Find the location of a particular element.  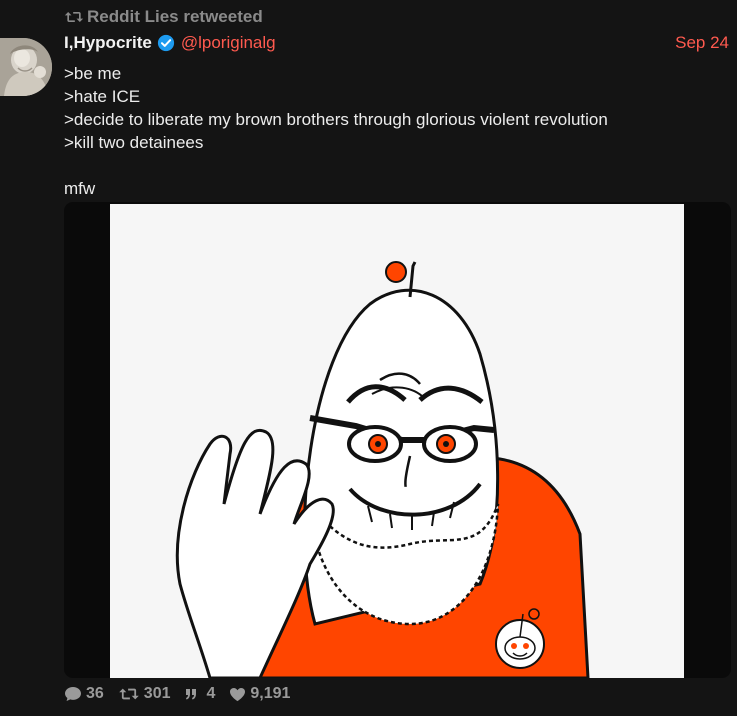

tweet-line: >kill two detainees is located at coordinates (134, 142).